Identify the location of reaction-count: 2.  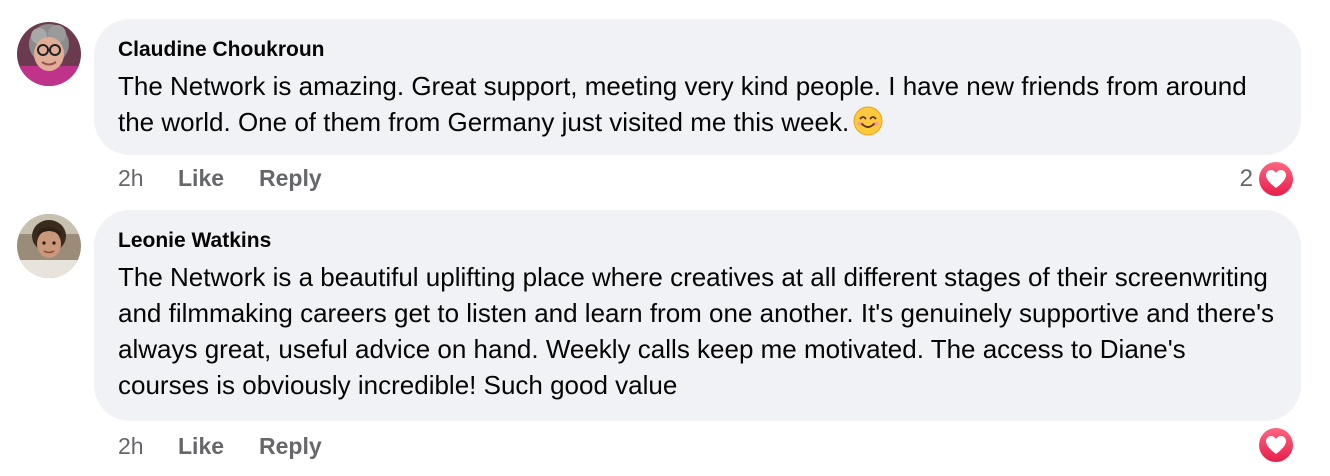
(1246, 178).